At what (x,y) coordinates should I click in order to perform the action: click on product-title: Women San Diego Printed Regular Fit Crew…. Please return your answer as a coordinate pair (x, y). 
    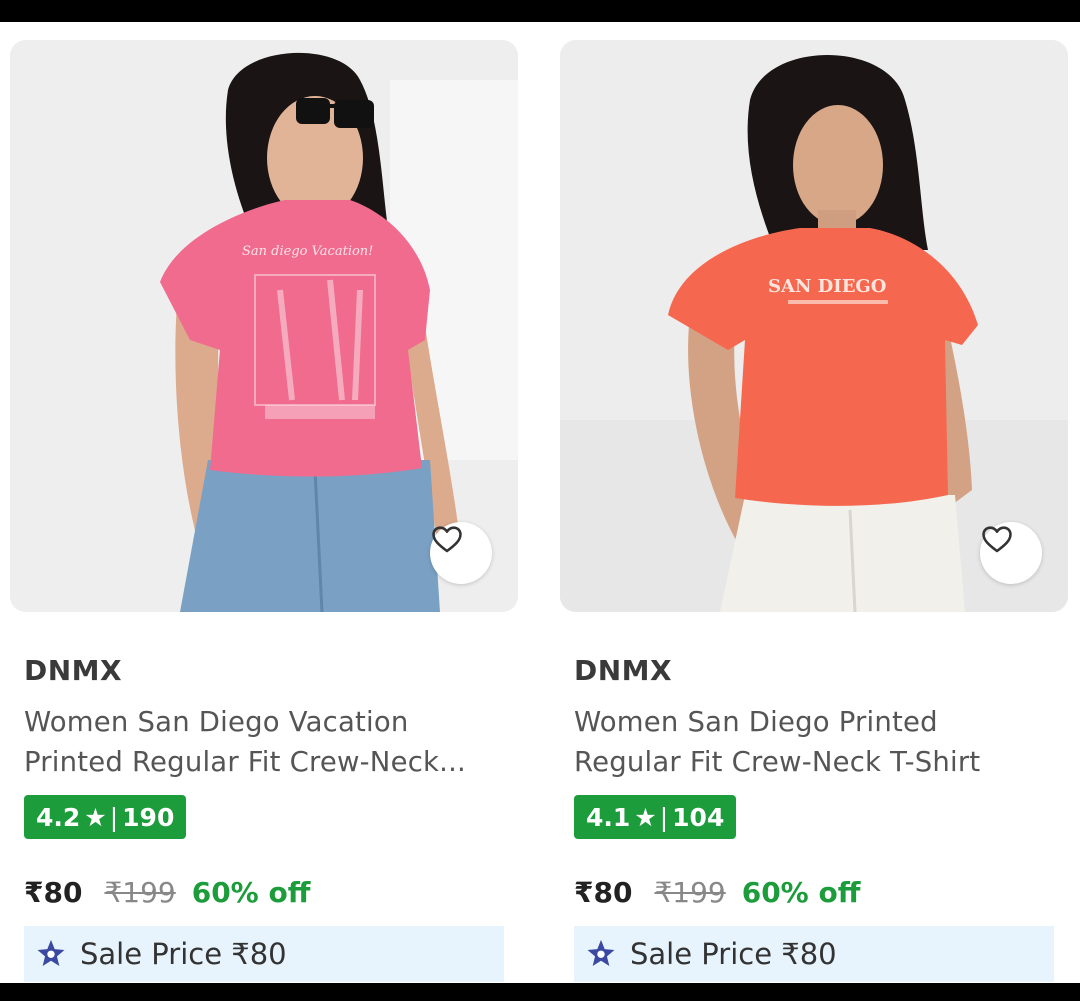
    Looking at the image, I should click on (816, 742).